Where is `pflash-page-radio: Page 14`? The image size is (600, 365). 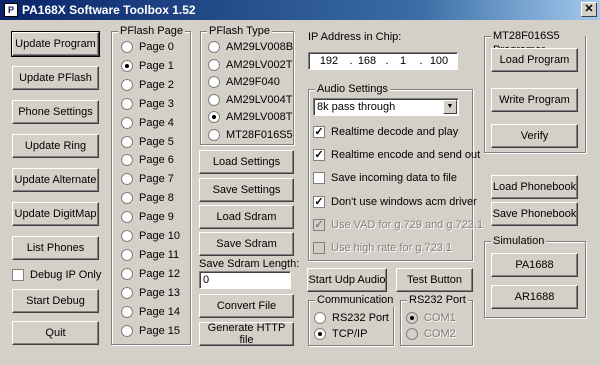
pflash-page-radio: Page 14 is located at coordinates (150, 312).